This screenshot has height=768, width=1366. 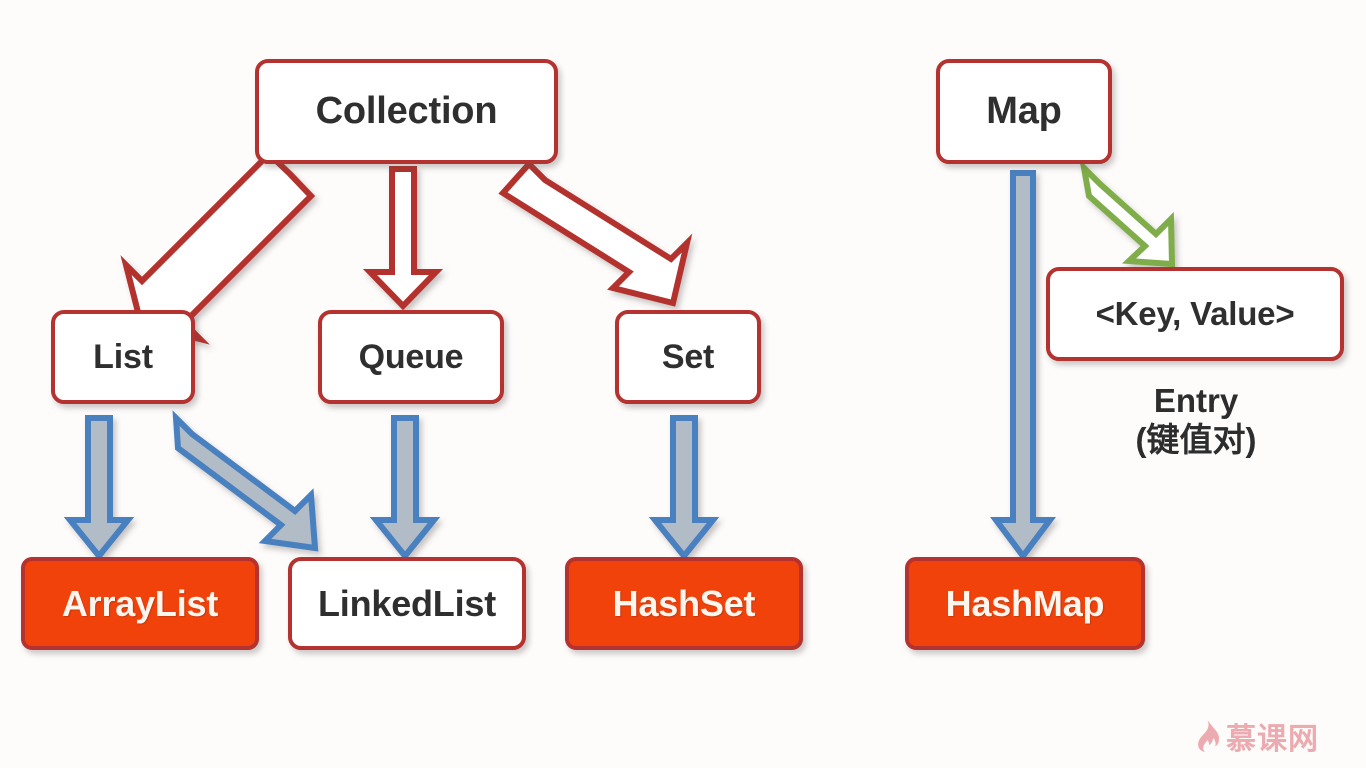 What do you see at coordinates (595, 233) in the screenshot?
I see `edge-collection-to-set` at bounding box center [595, 233].